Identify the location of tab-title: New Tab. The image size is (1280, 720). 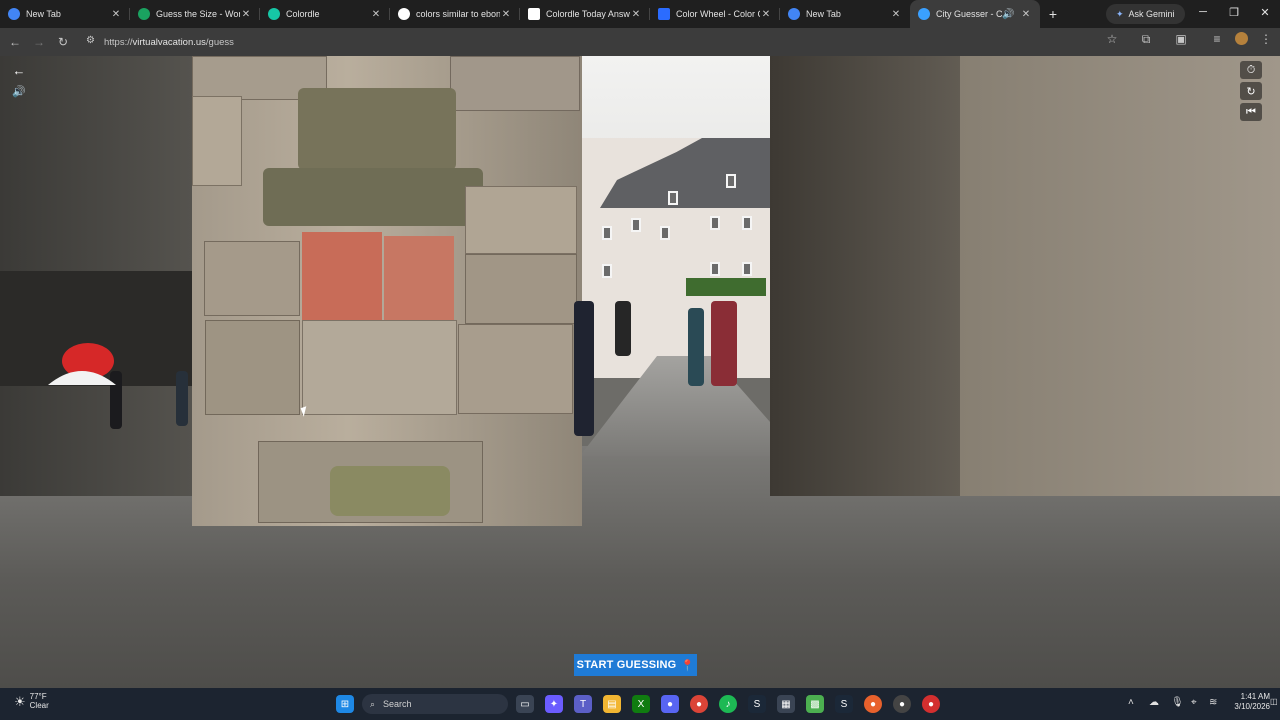
(43, 14).